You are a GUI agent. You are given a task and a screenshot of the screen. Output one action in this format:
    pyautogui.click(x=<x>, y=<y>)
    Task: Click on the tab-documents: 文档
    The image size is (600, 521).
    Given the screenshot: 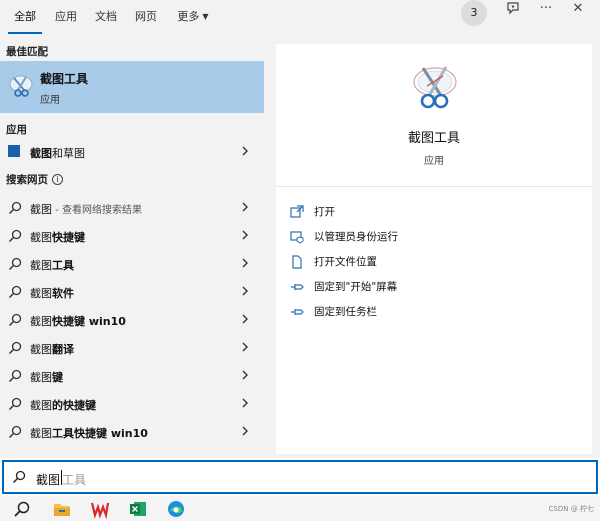 What is the action you would take?
    pyautogui.click(x=106, y=17)
    